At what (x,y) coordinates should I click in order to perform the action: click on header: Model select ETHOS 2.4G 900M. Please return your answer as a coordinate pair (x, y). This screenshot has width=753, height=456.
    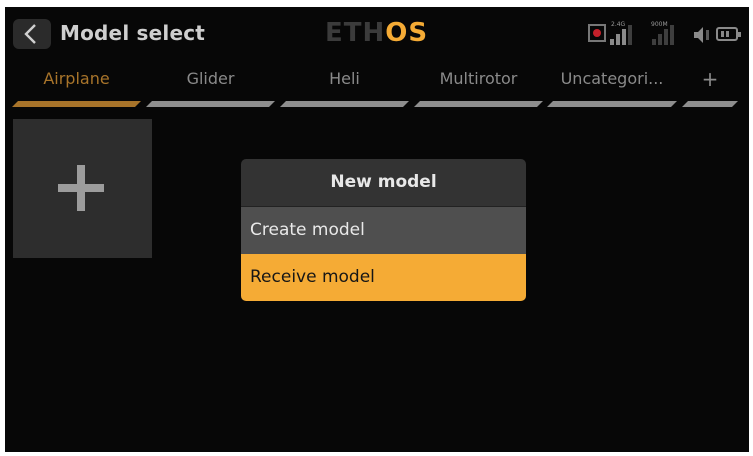
    Looking at the image, I should click on (377, 33).